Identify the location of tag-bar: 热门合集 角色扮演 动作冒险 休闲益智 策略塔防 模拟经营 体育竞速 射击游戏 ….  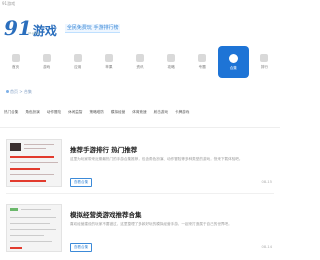
(140, 112).